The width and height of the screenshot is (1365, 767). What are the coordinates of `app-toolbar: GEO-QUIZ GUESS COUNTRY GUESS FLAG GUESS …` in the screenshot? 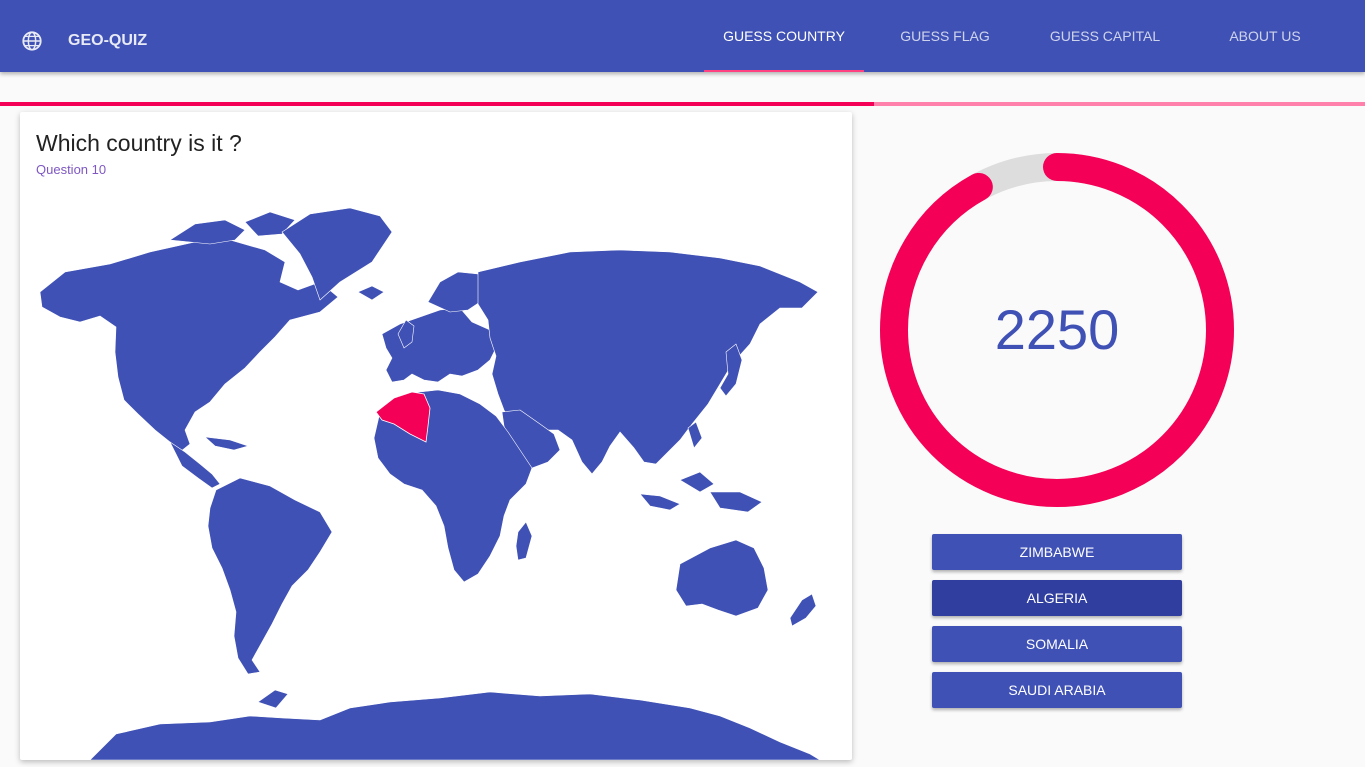 It's located at (682, 36).